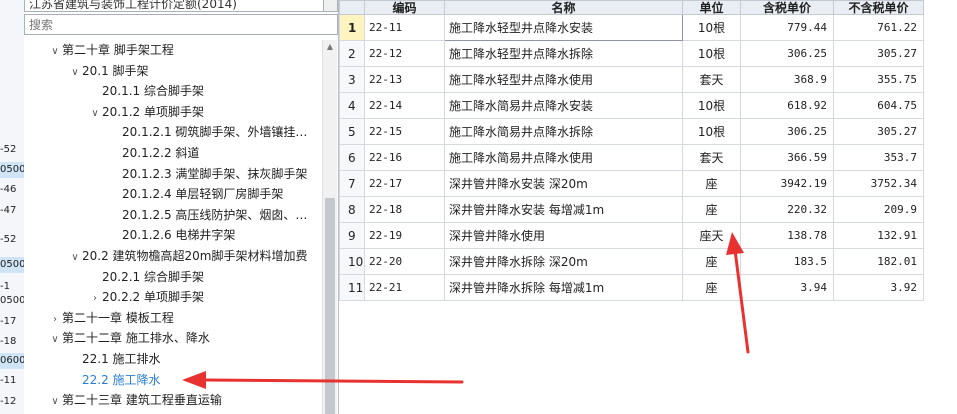  I want to click on code-cell: 22-15, so click(404, 131).